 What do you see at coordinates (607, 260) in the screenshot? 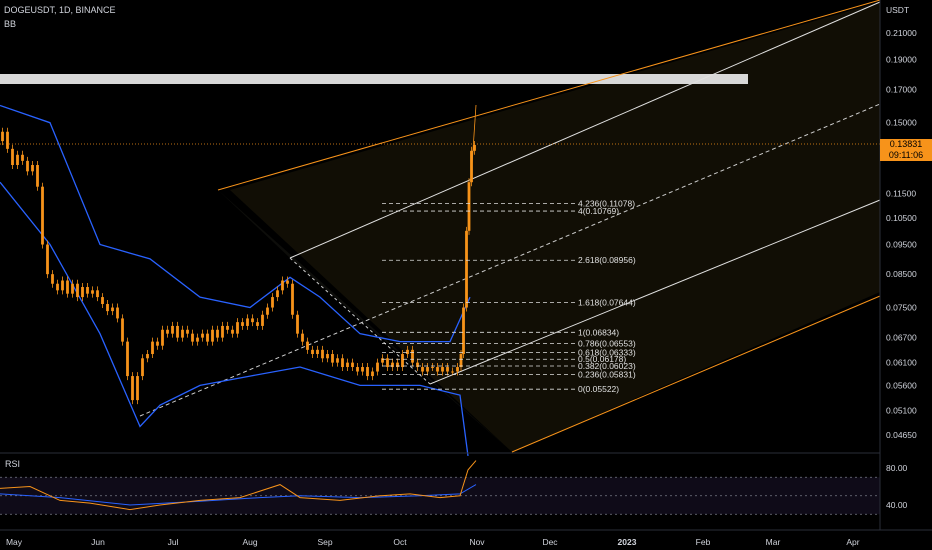
I see `fib-level-label: 2.618(0.08956)` at bounding box center [607, 260].